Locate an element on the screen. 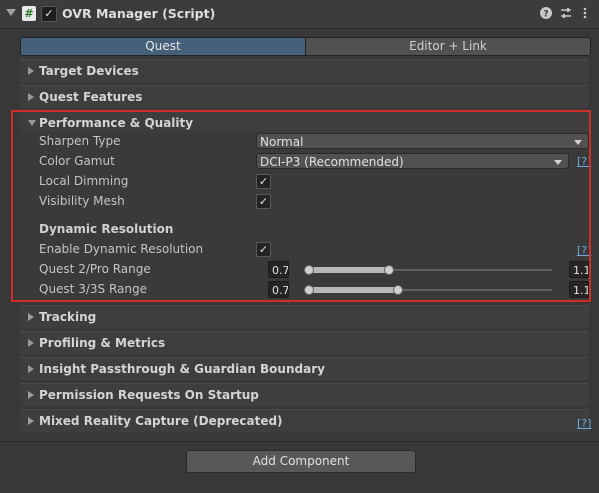 The width and height of the screenshot is (599, 493). section-insight-passthrough: Insight Passthrough & Guardian Boundary is located at coordinates (304, 368).